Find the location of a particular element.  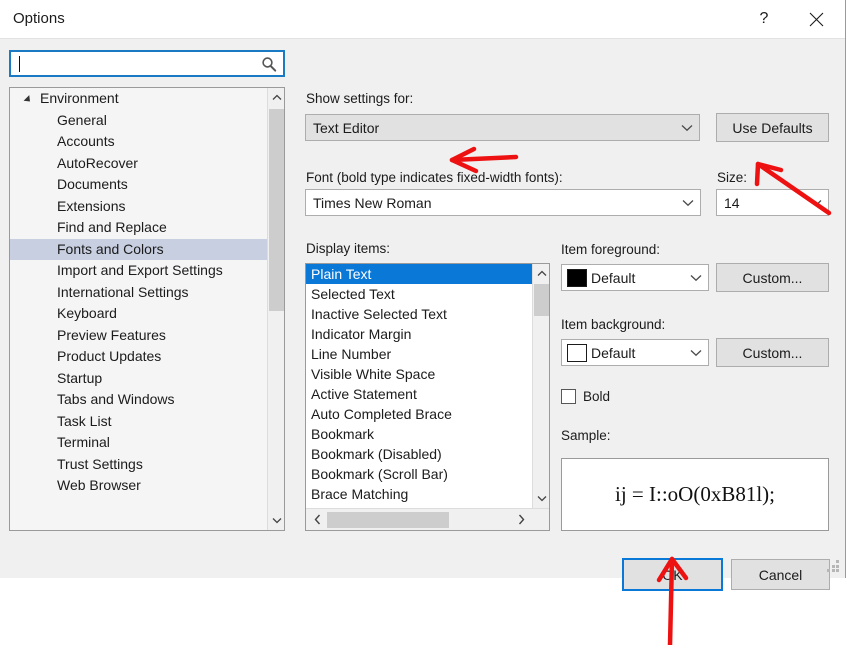

search-icon is located at coordinates (269, 65).